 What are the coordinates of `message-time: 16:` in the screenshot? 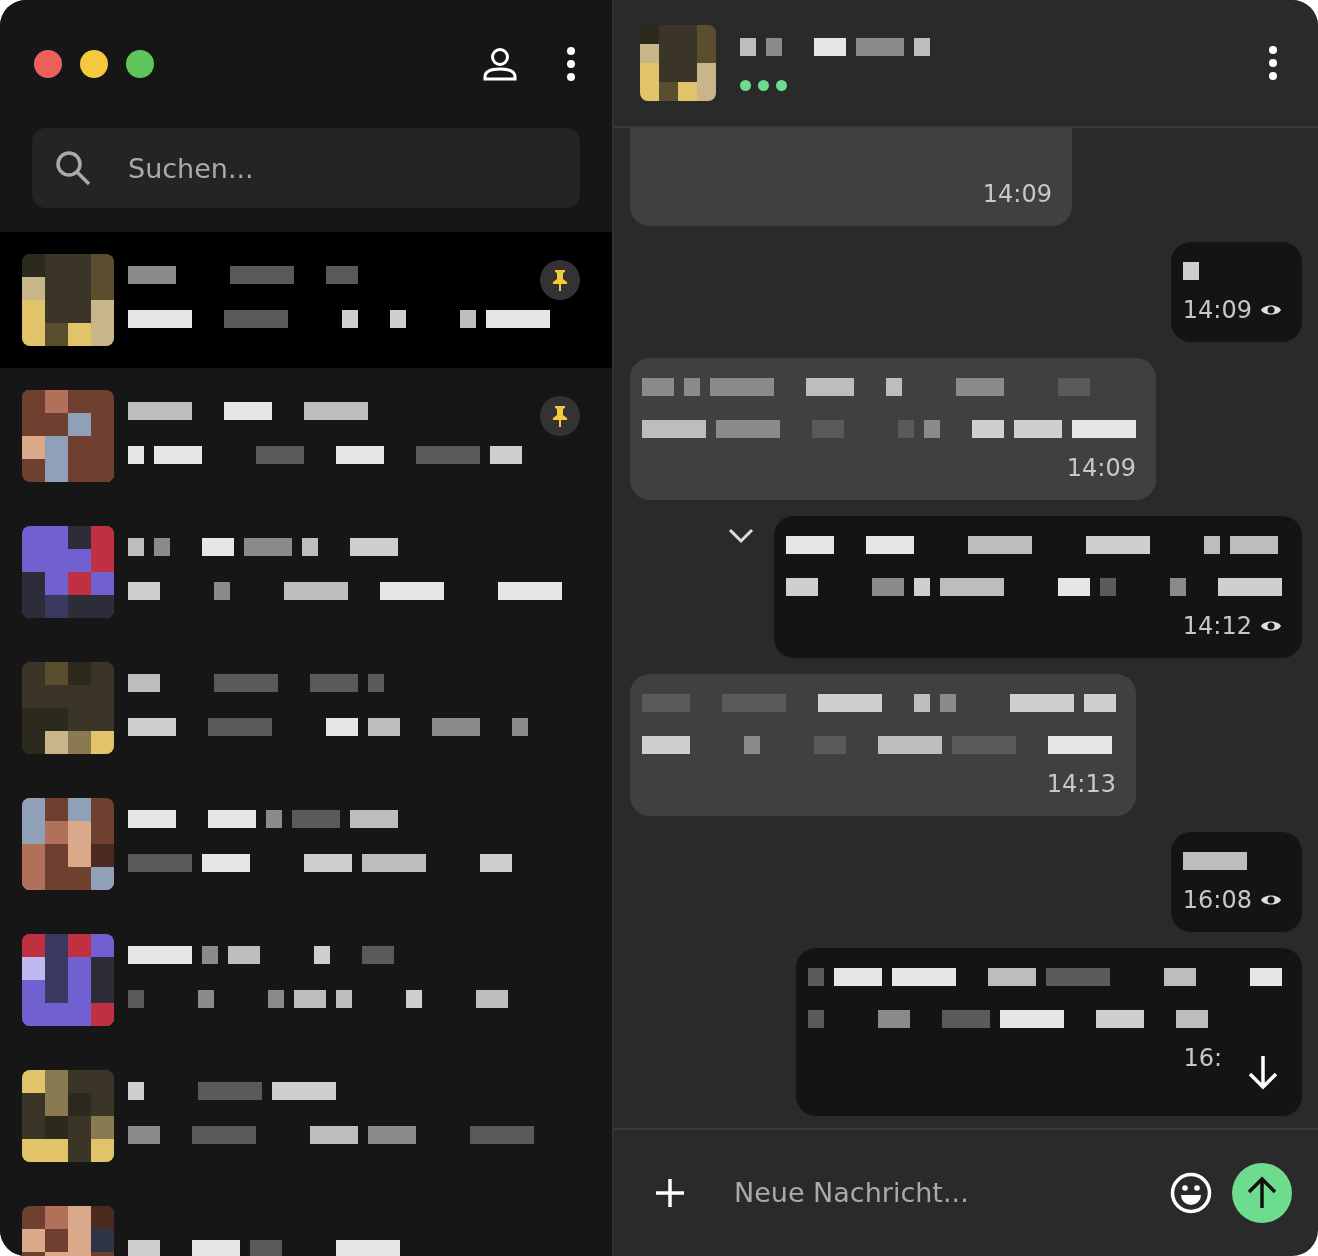 It's located at (1202, 1058).